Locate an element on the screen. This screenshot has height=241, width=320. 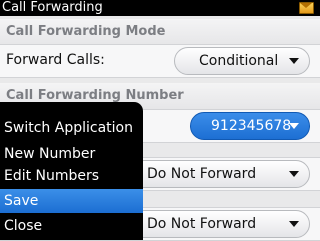
mode-section-header: Call Forwarding Mode is located at coordinates (160, 32).